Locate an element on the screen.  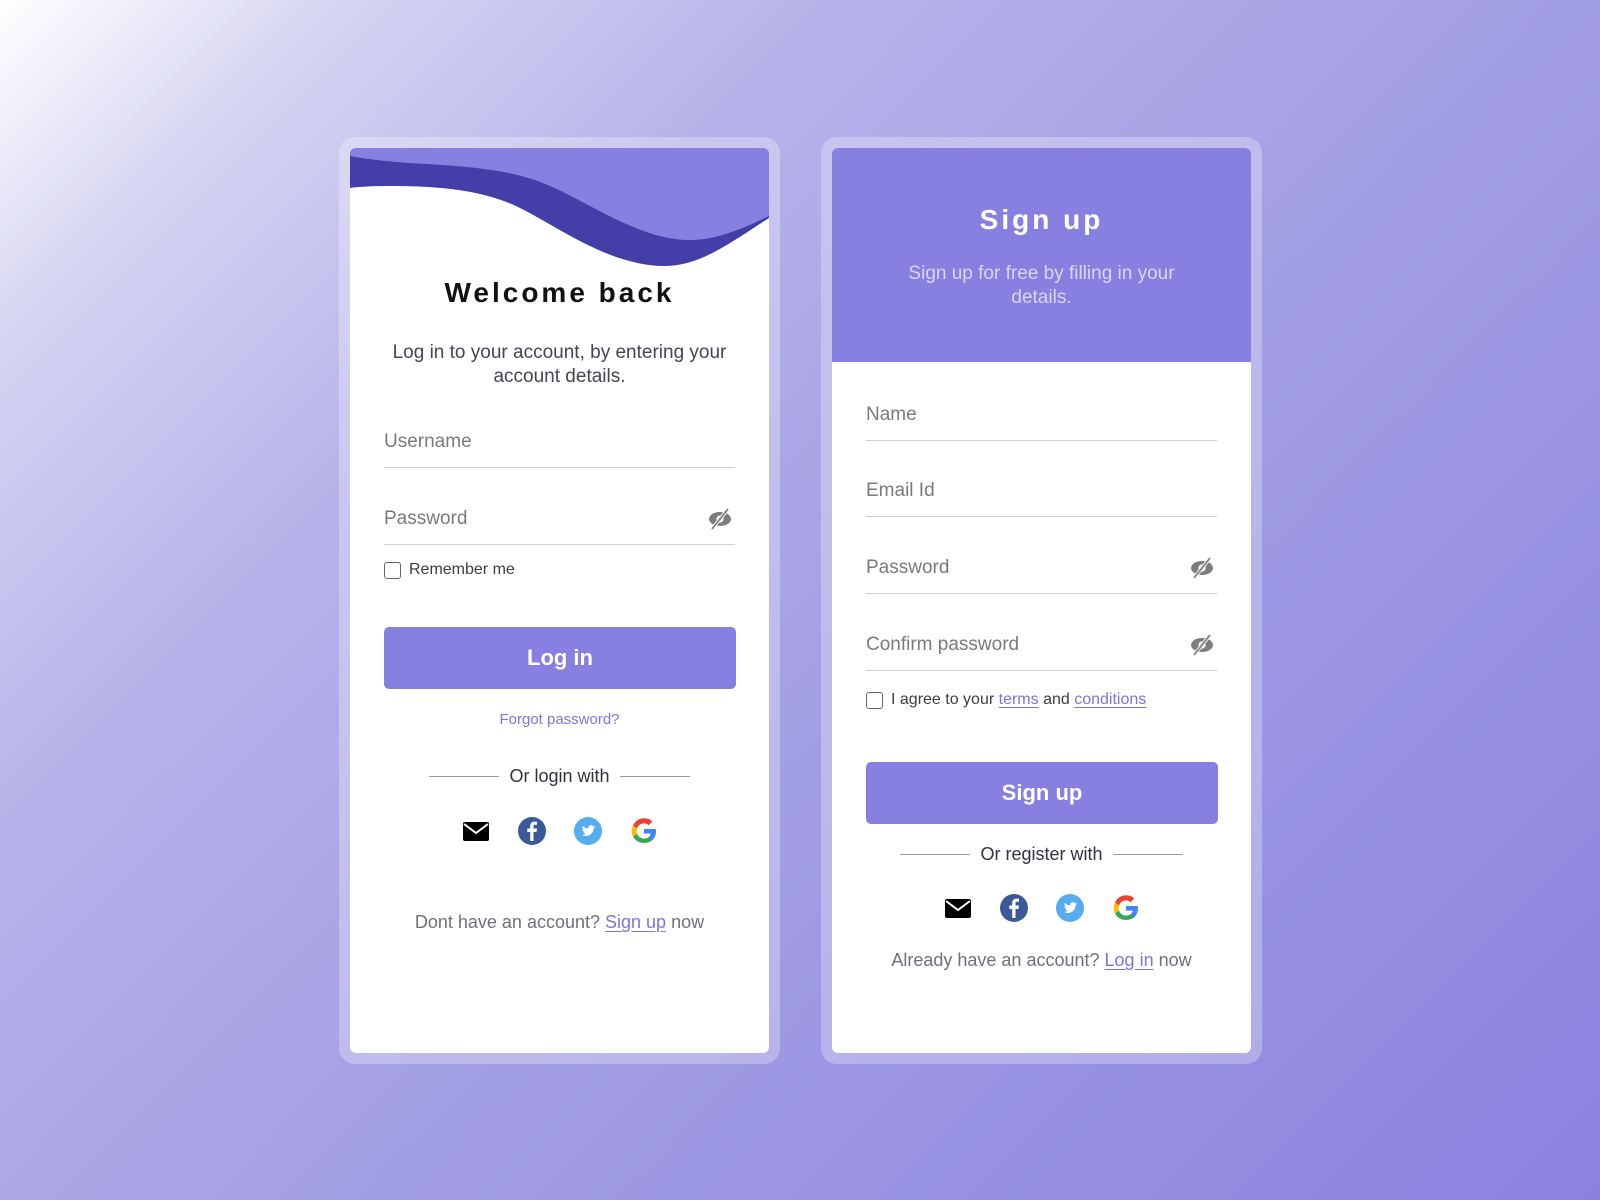
remember-me-checkbox is located at coordinates (392, 570).